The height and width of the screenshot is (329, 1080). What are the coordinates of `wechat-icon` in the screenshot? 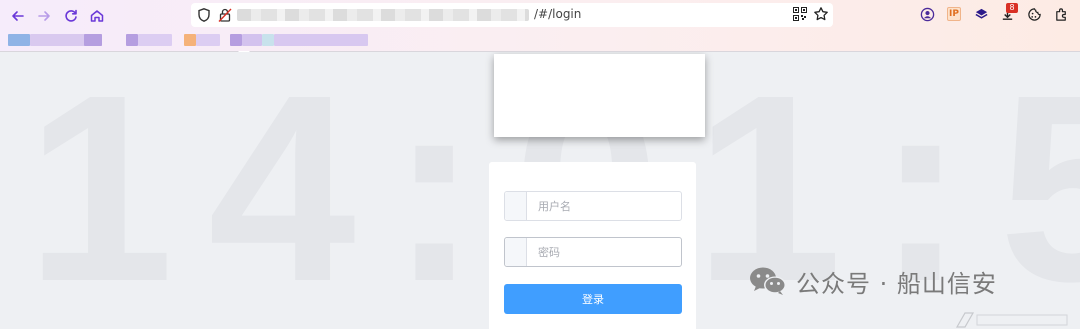 It's located at (768, 281).